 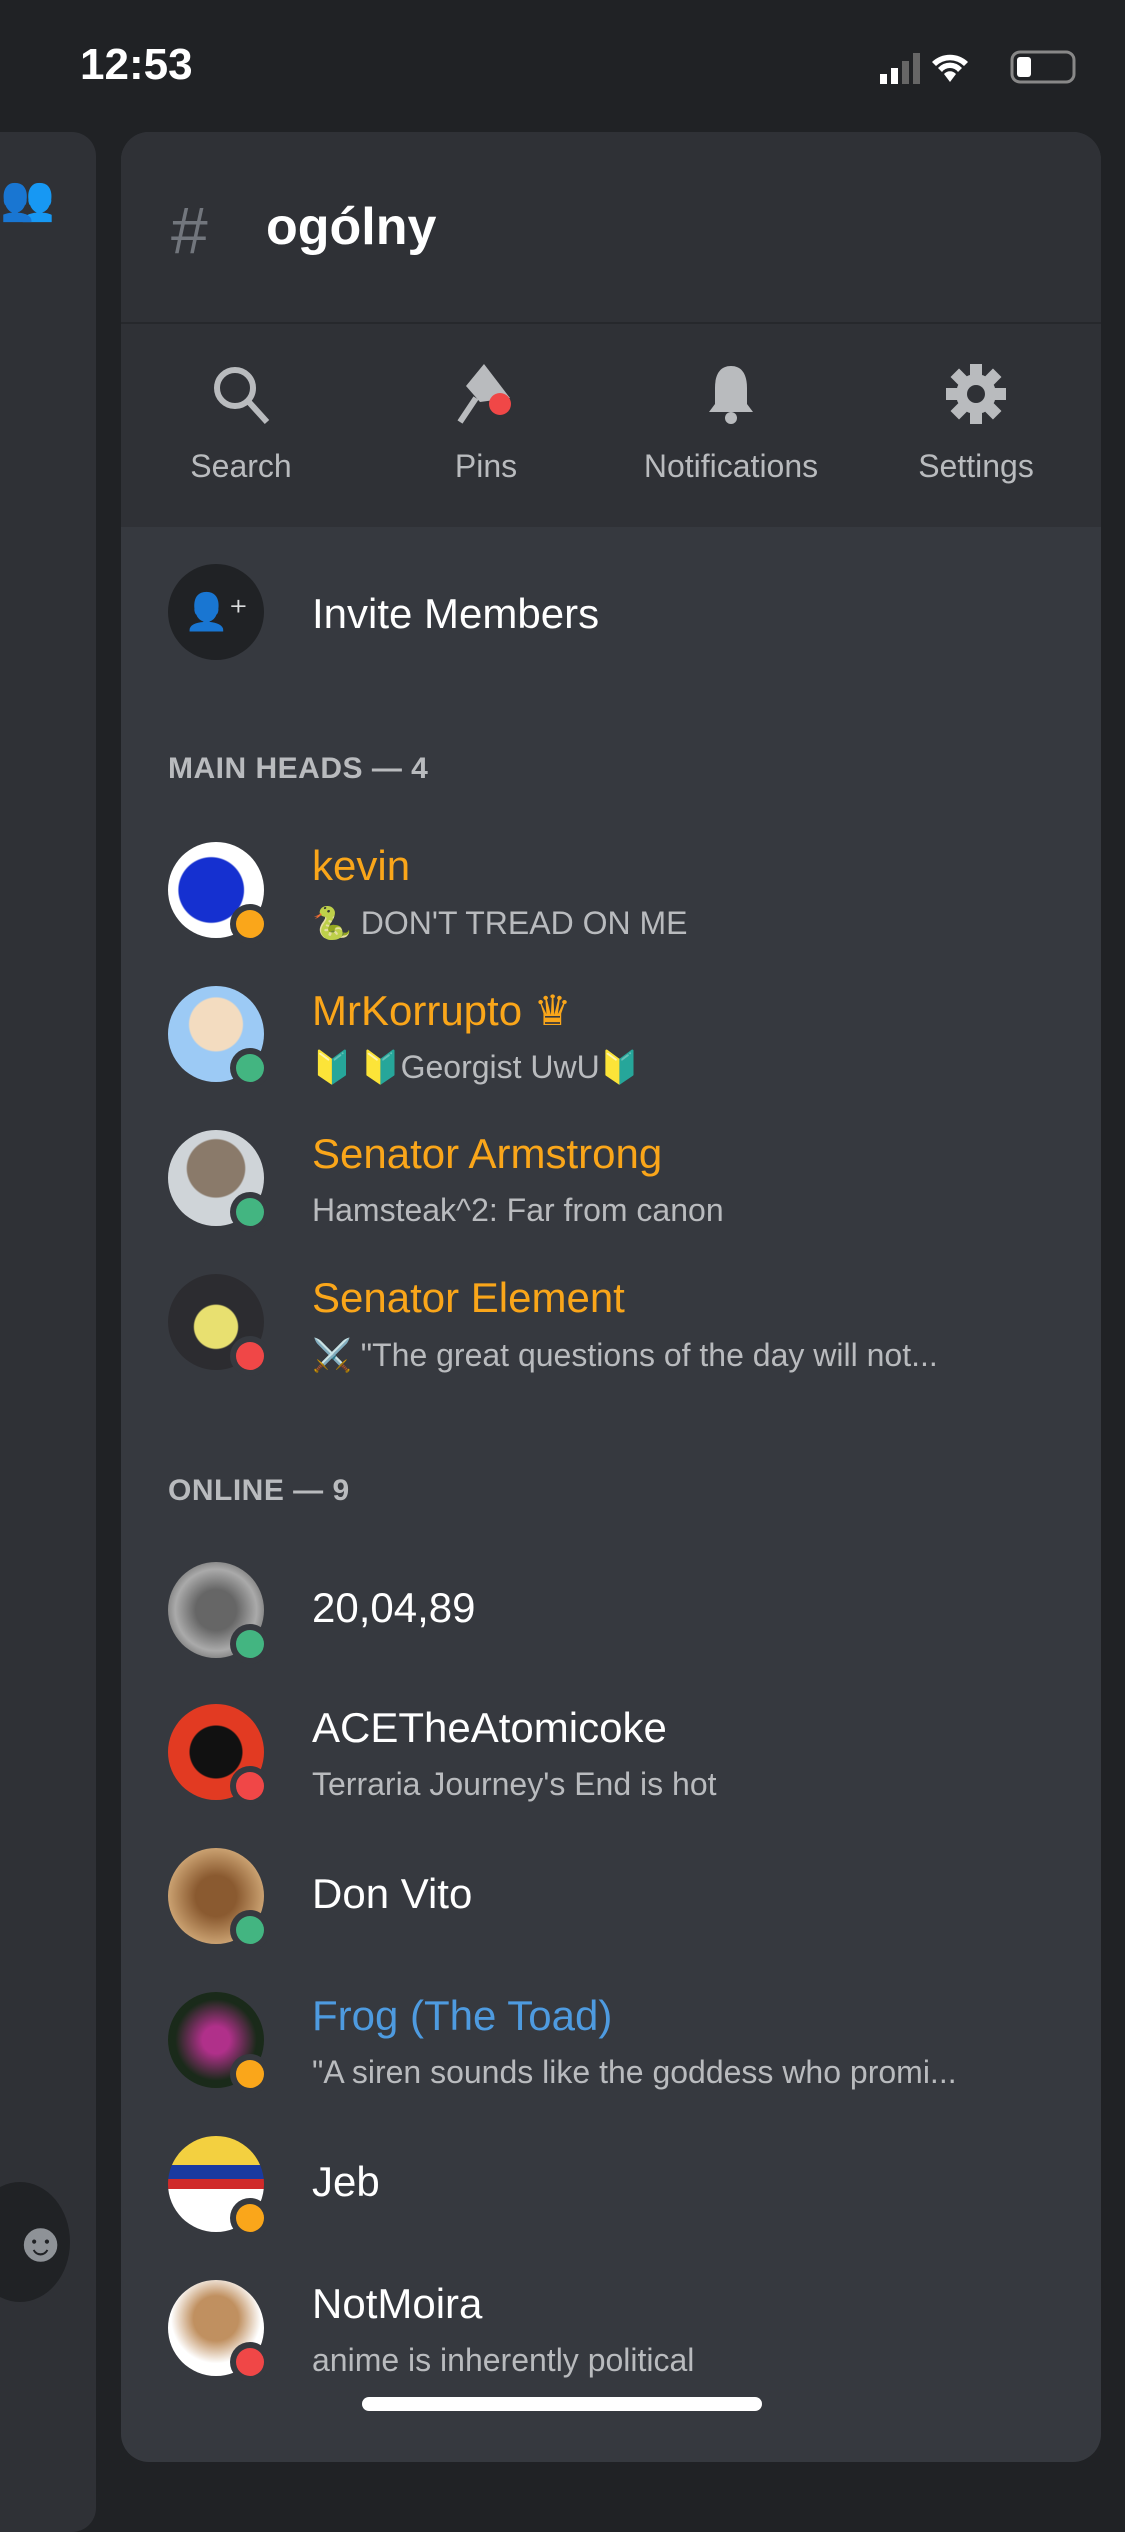 I want to click on member-row: NotMoira anime is inherently political, so click(x=618, y=2335).